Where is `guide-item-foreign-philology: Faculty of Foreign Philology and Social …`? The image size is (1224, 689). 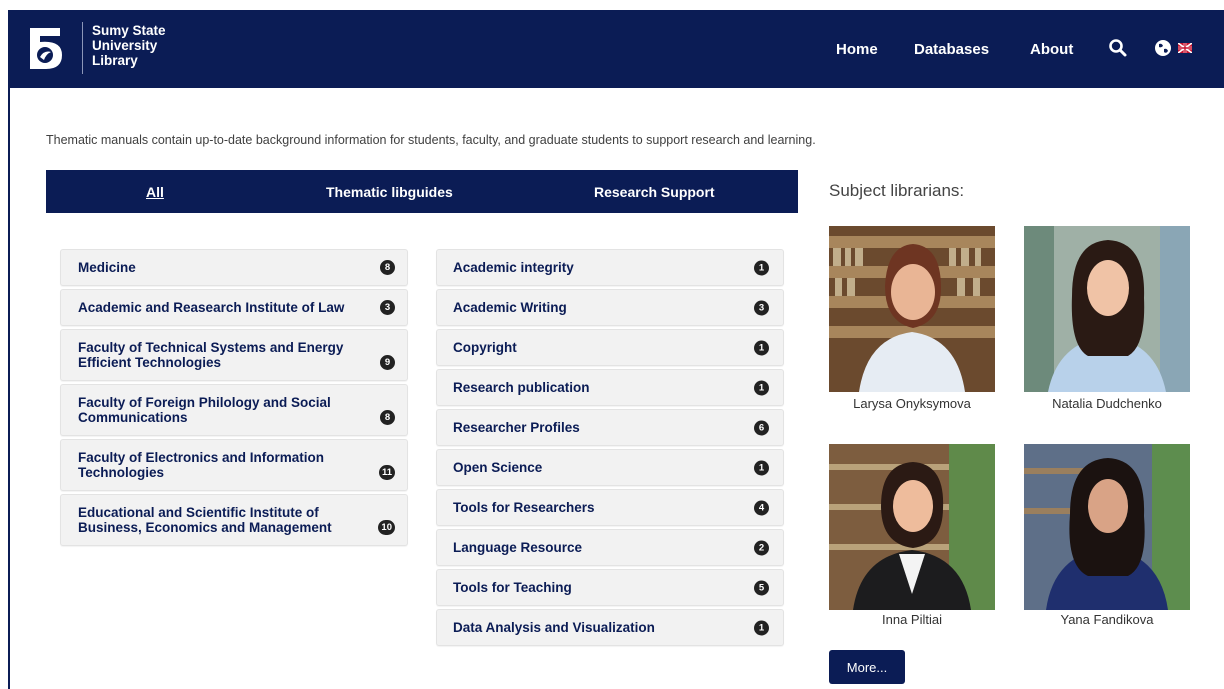
guide-item-foreign-philology: Faculty of Foreign Philology and Social … is located at coordinates (234, 410).